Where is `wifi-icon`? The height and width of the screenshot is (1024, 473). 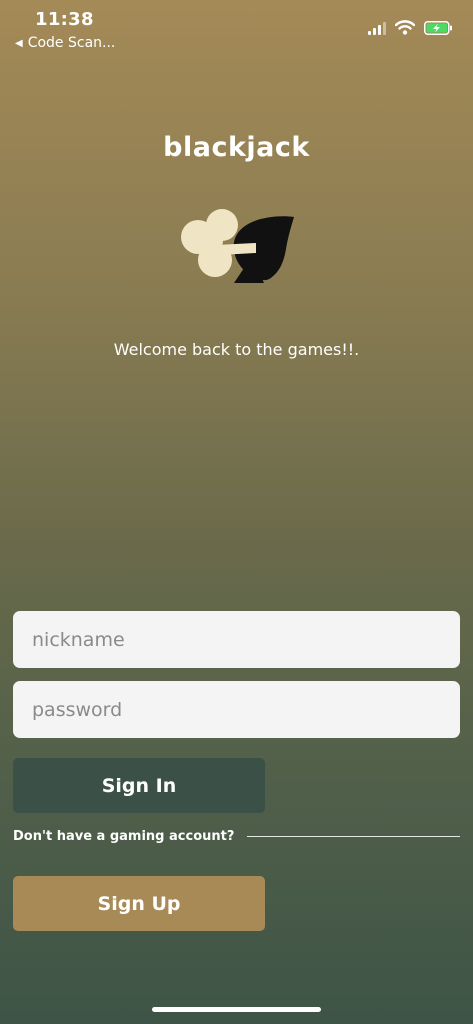
wifi-icon is located at coordinates (405, 27).